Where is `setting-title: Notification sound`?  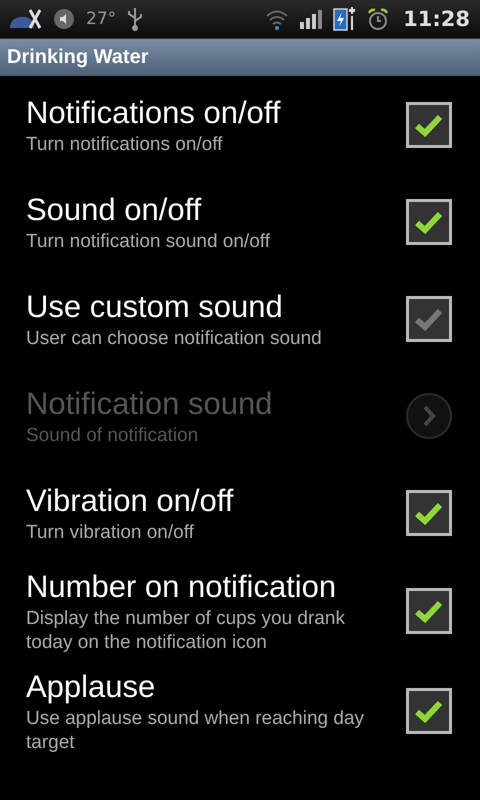 setting-title: Notification sound is located at coordinates (150, 403).